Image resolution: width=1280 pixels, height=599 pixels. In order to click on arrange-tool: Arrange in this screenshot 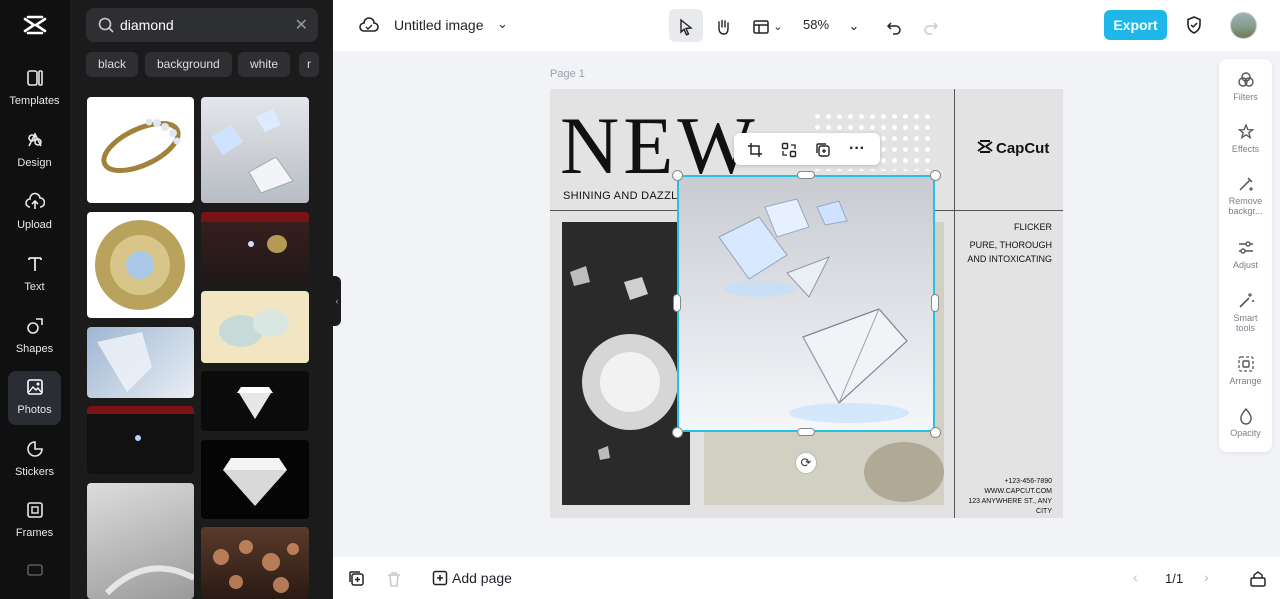, I will do `click(1245, 370)`.